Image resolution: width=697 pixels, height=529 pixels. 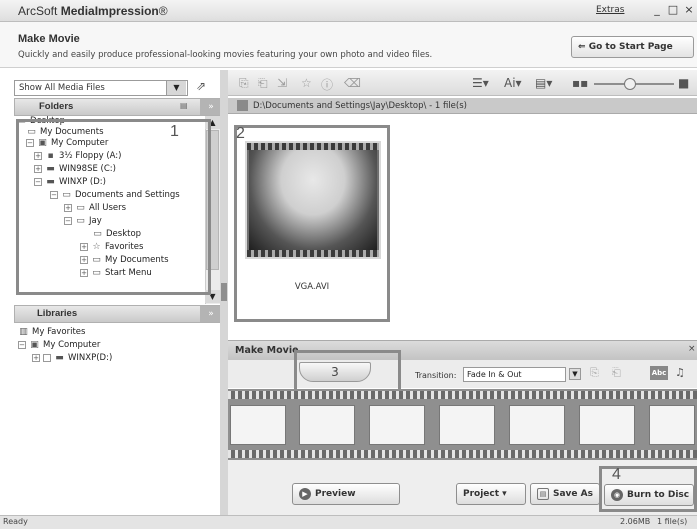 I want to click on folder-icon, so click(x=242, y=105).